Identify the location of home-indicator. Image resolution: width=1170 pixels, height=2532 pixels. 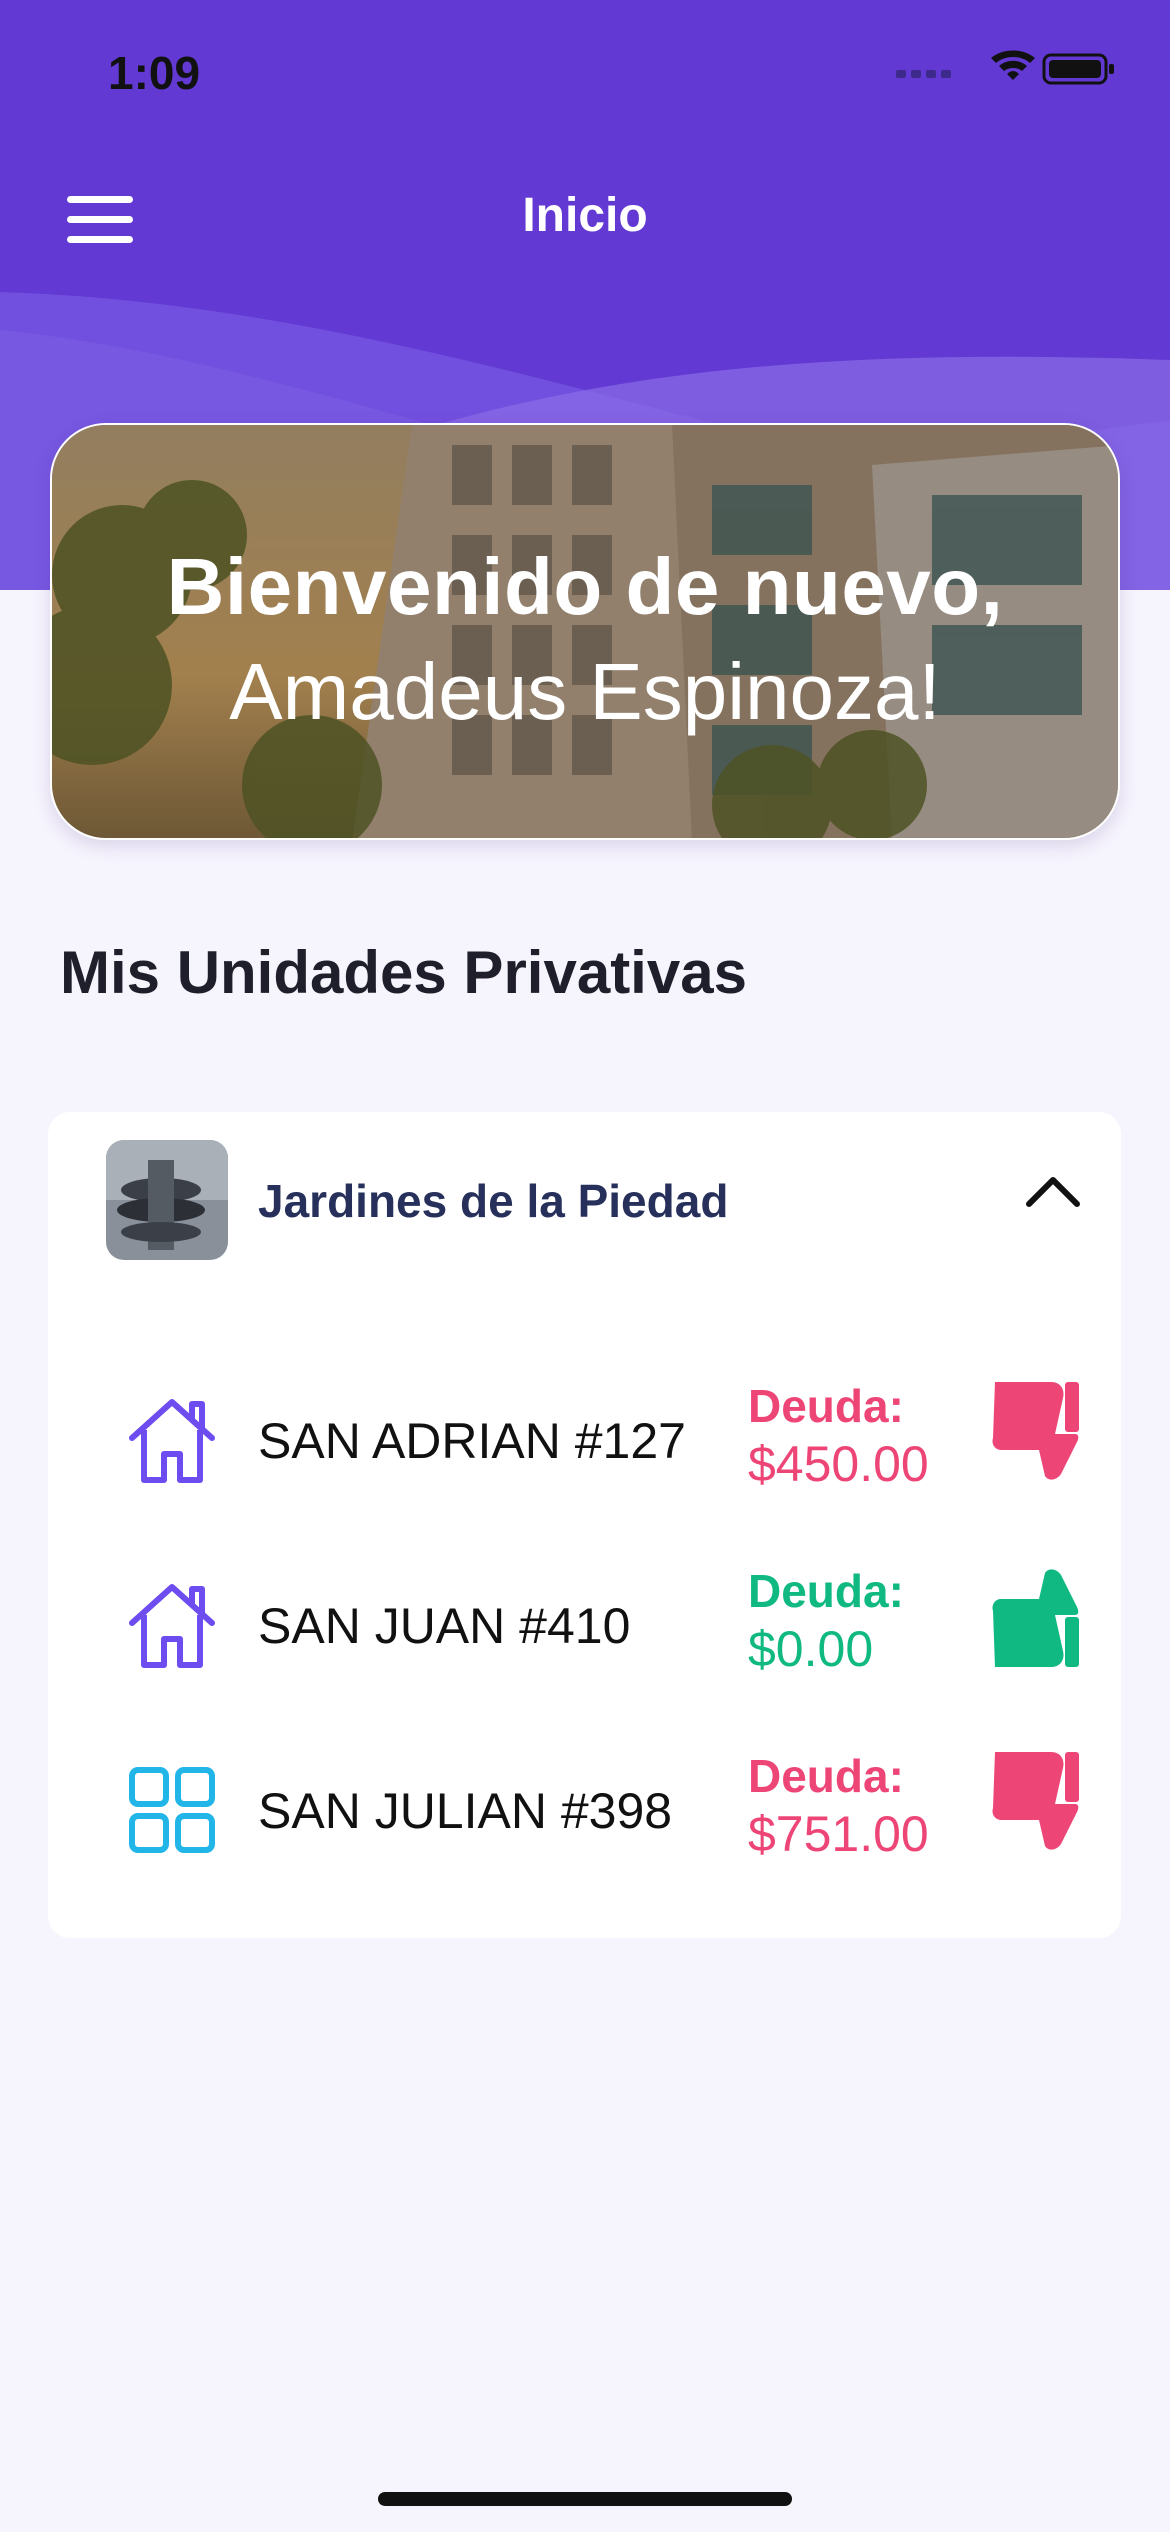
(585, 2499).